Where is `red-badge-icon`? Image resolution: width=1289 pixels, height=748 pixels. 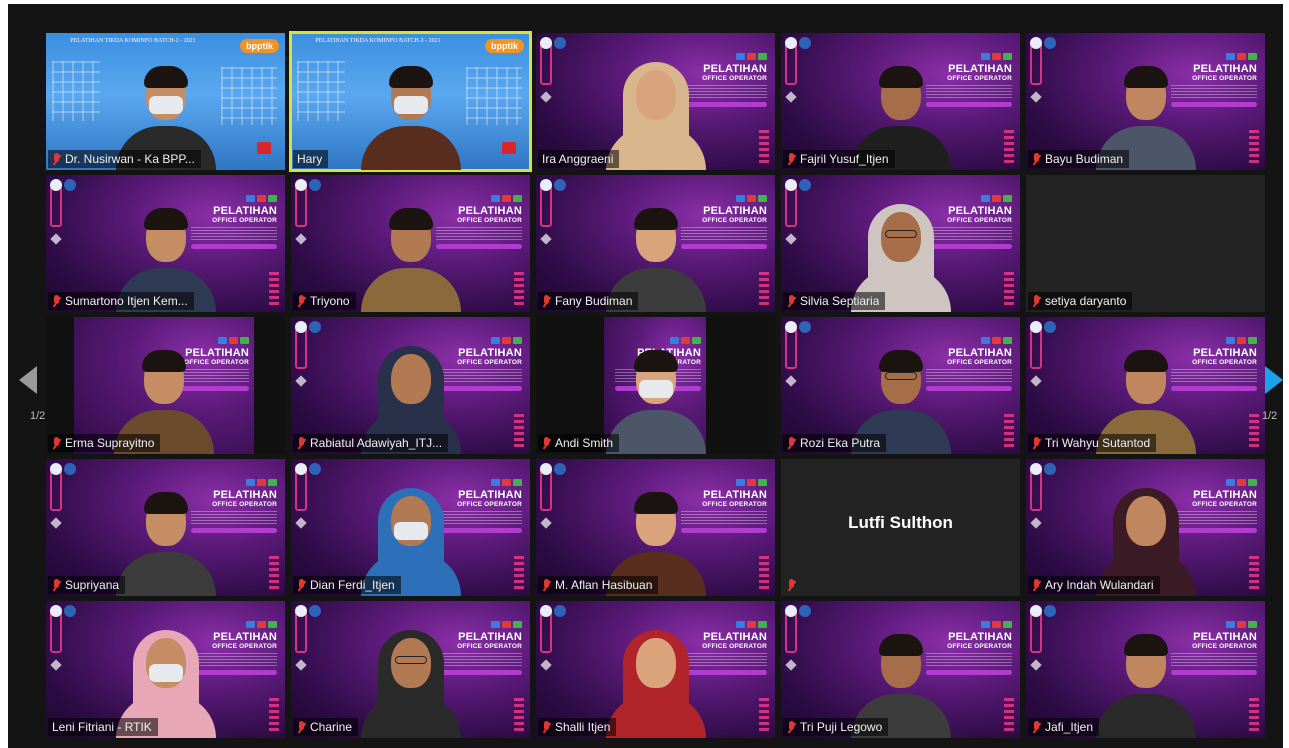 red-badge-icon is located at coordinates (264, 148).